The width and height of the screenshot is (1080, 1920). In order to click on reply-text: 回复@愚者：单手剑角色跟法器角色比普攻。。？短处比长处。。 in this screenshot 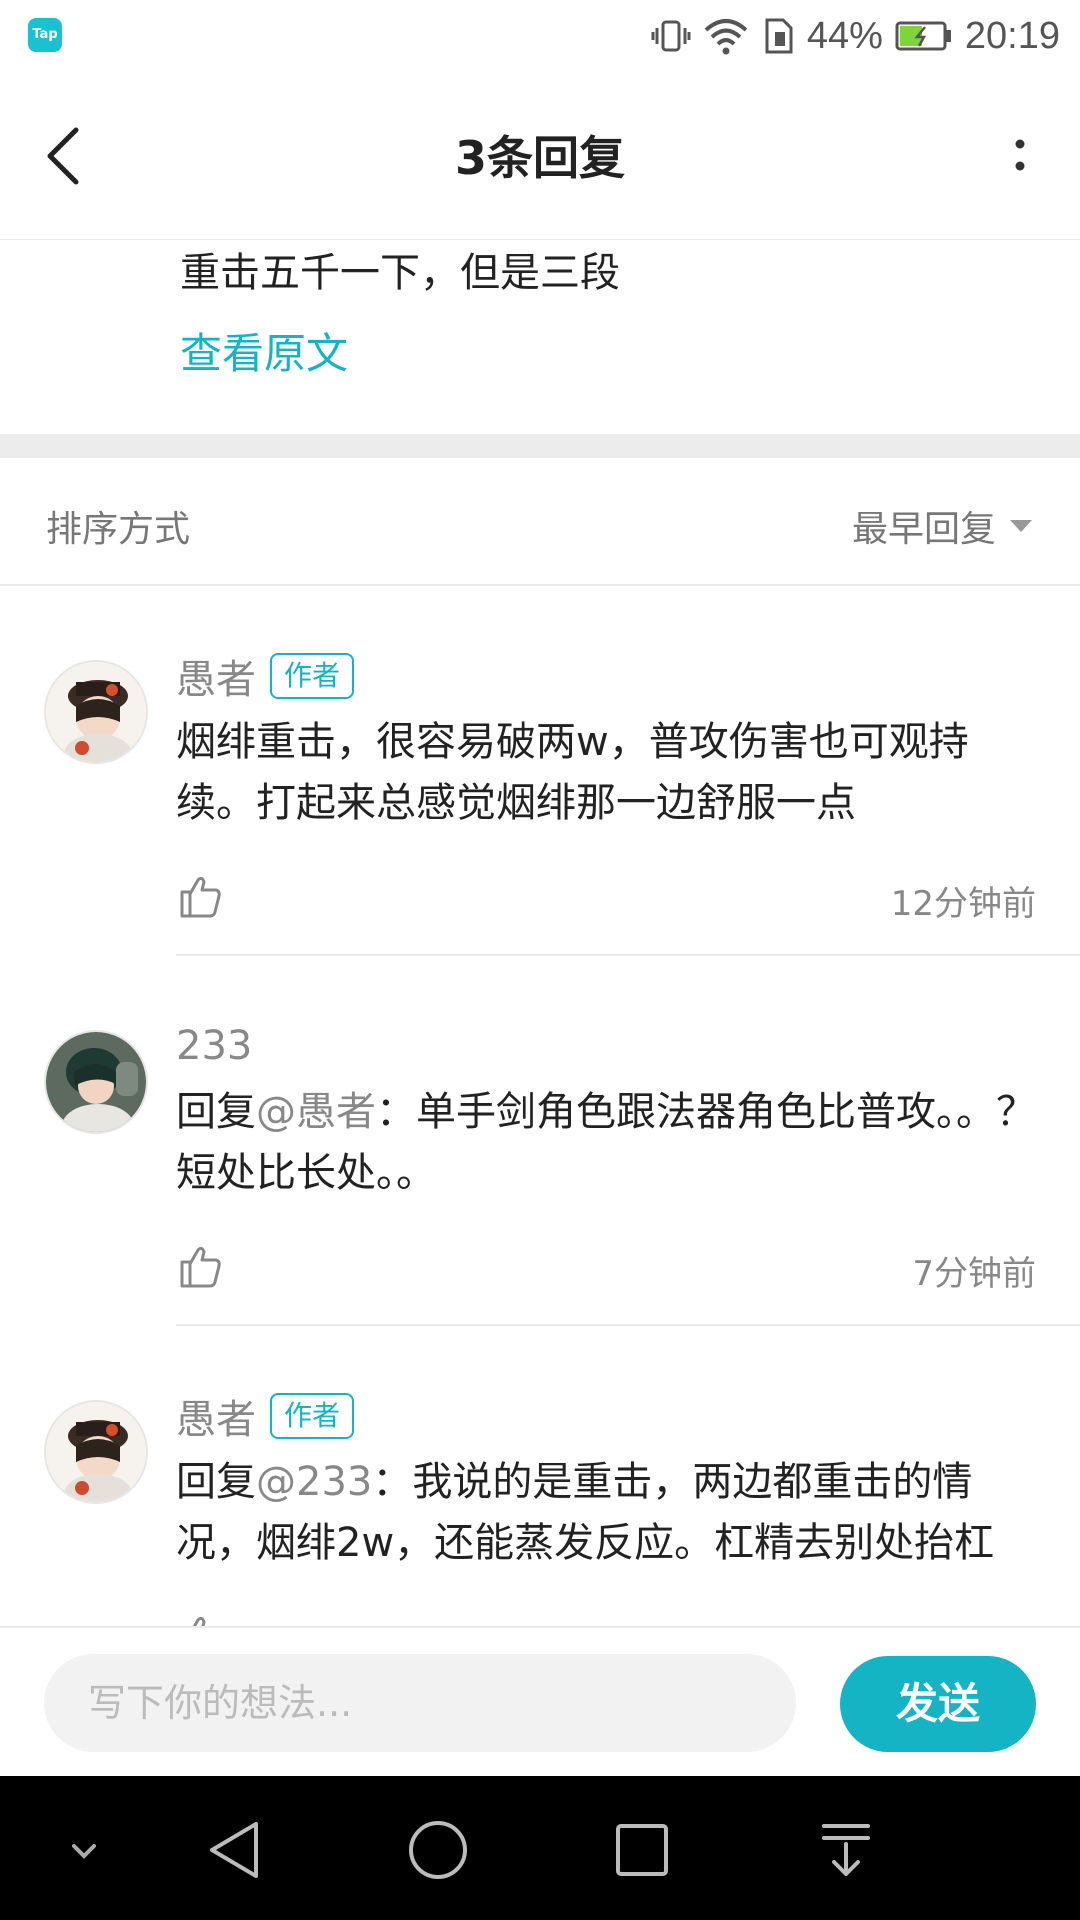, I will do `click(611, 1143)`.